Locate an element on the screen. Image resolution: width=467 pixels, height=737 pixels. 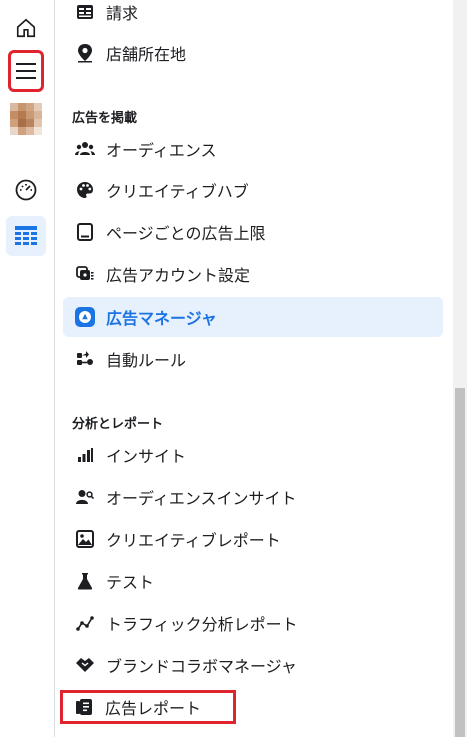
hamburger-icon is located at coordinates (26, 71).